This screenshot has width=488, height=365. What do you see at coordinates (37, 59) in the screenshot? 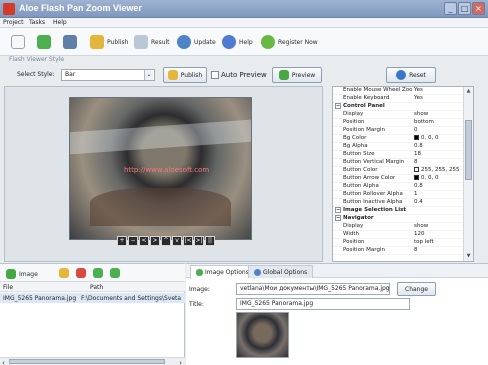
I see `flash-viewer-style-label: Flash Viewer Style` at bounding box center [37, 59].